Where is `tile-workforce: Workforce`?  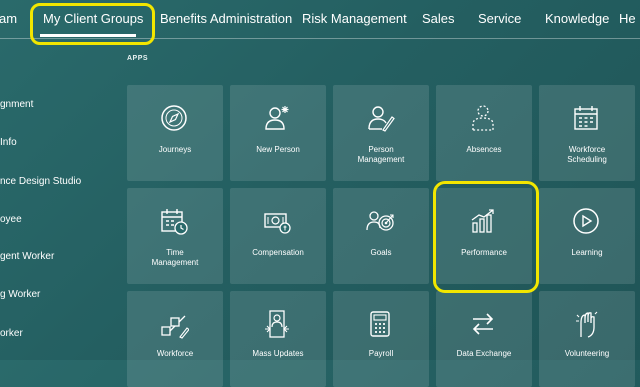
tile-workforce: Workforce is located at coordinates (175, 339).